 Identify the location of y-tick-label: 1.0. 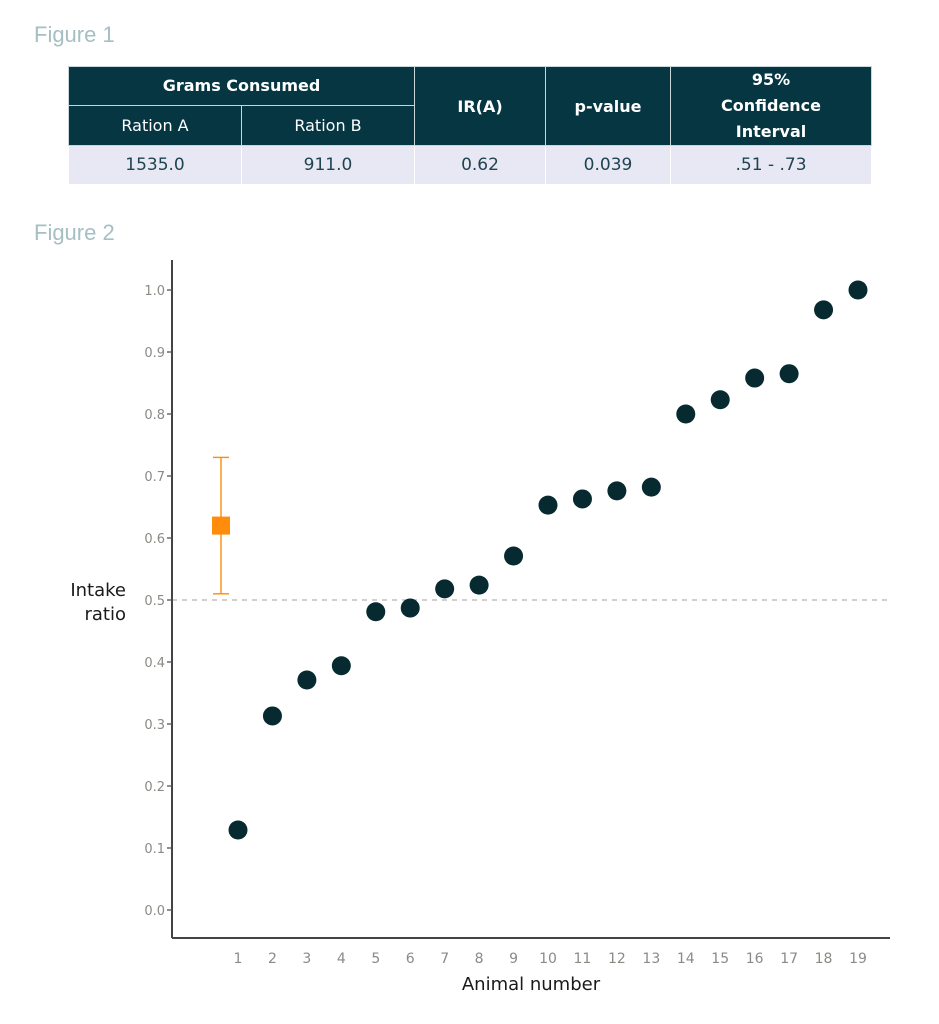
(154, 291).